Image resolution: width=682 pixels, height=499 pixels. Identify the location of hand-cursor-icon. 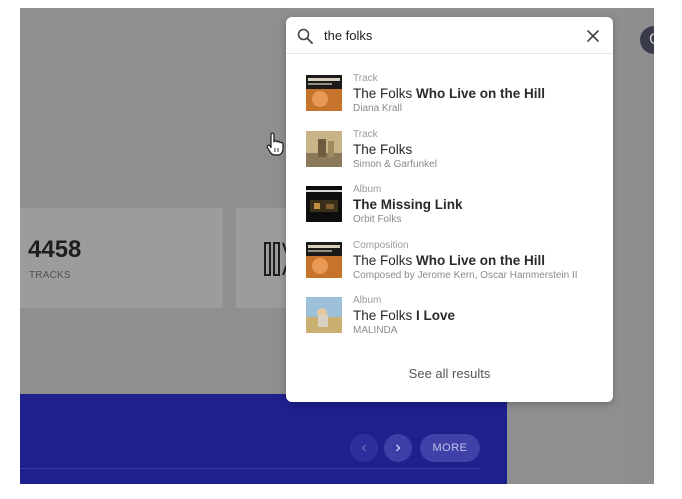
(275, 144).